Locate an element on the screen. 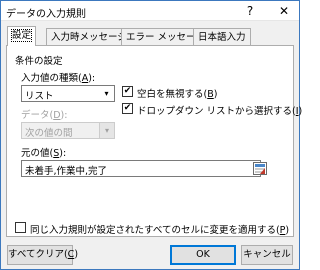 This screenshot has width=320, height=270. source-input: 未着手,作業中,完了 is located at coordinates (144, 168).